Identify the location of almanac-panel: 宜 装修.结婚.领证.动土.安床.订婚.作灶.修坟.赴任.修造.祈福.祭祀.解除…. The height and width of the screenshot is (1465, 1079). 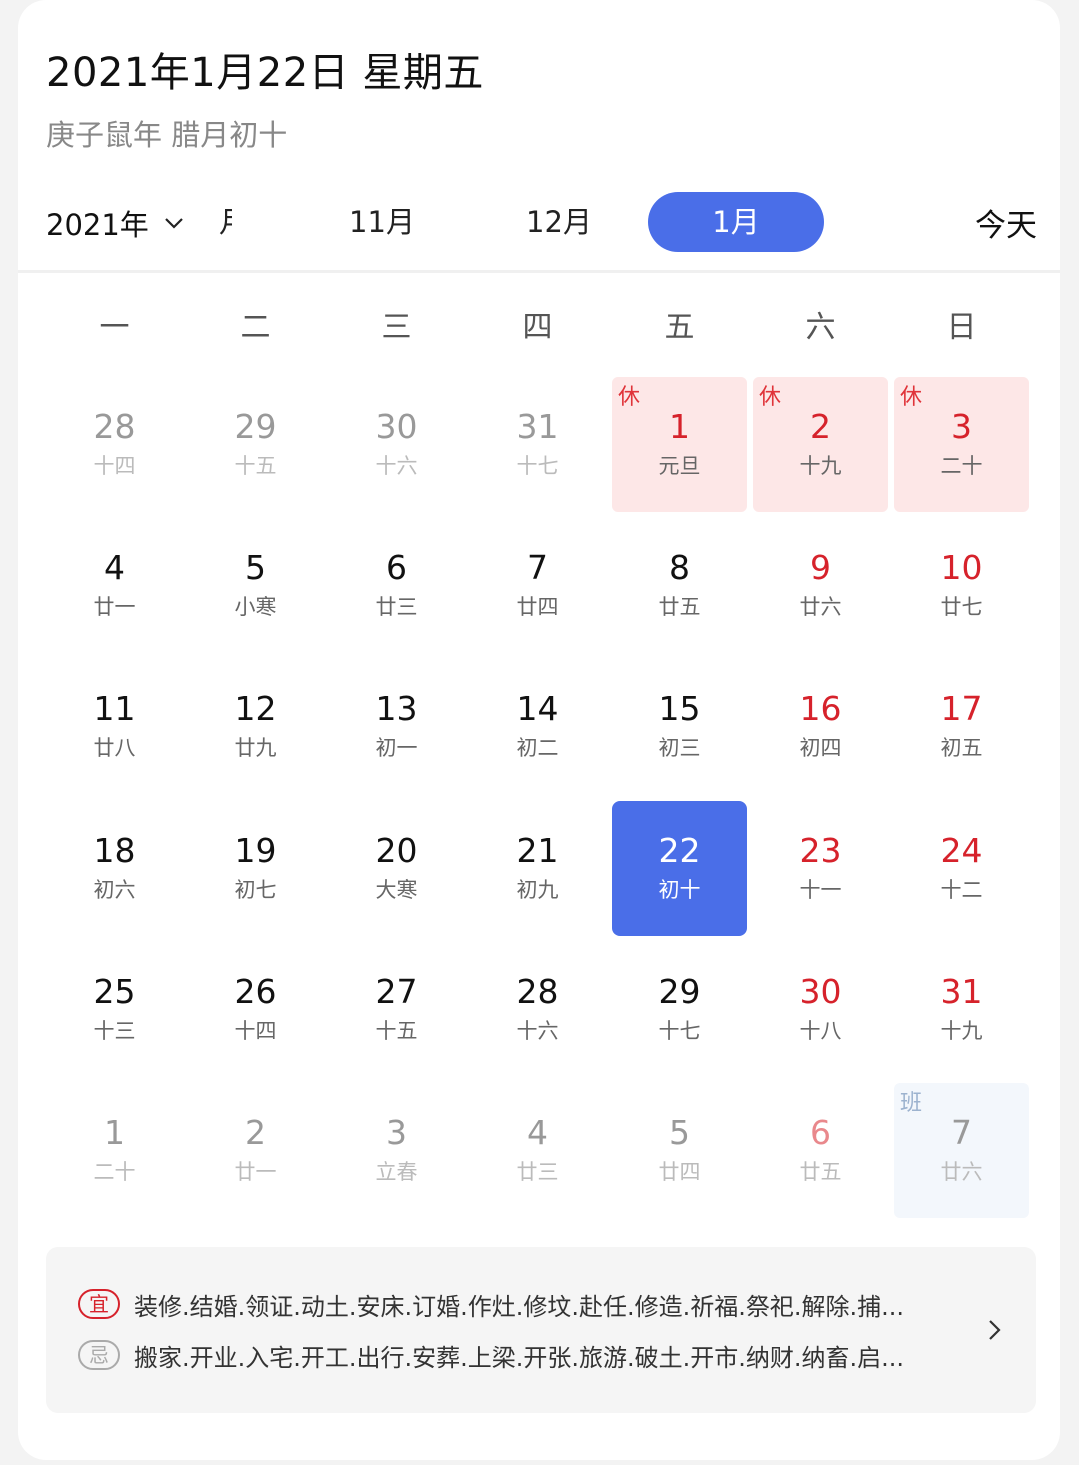
(541, 1330).